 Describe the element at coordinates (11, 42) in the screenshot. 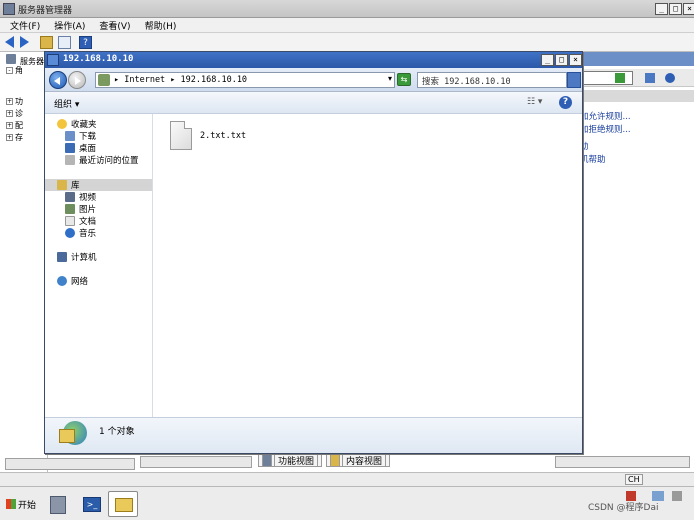

I see `back-arrow-icon` at that location.